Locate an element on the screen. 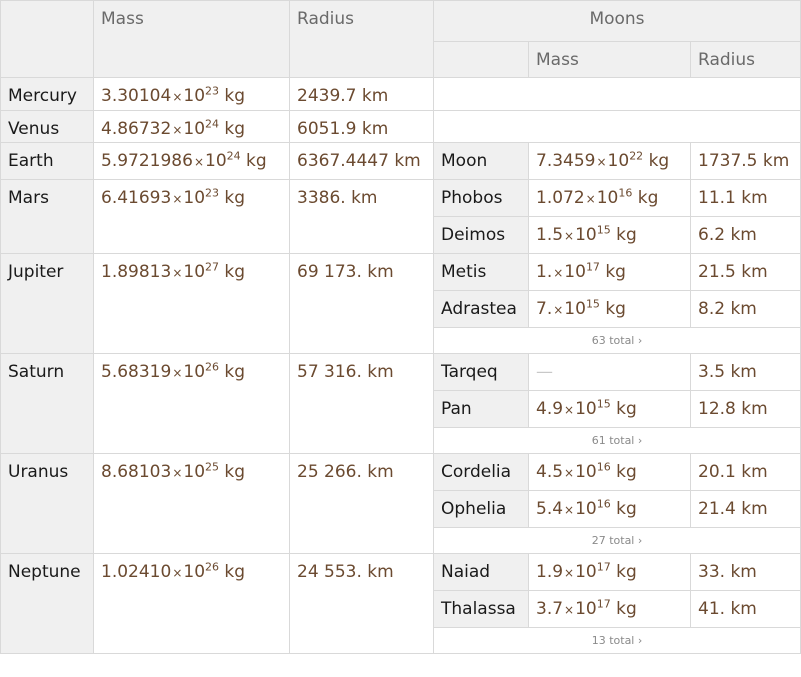 This screenshot has width=801, height=677. planet-radius: 3386. km is located at coordinates (337, 198).